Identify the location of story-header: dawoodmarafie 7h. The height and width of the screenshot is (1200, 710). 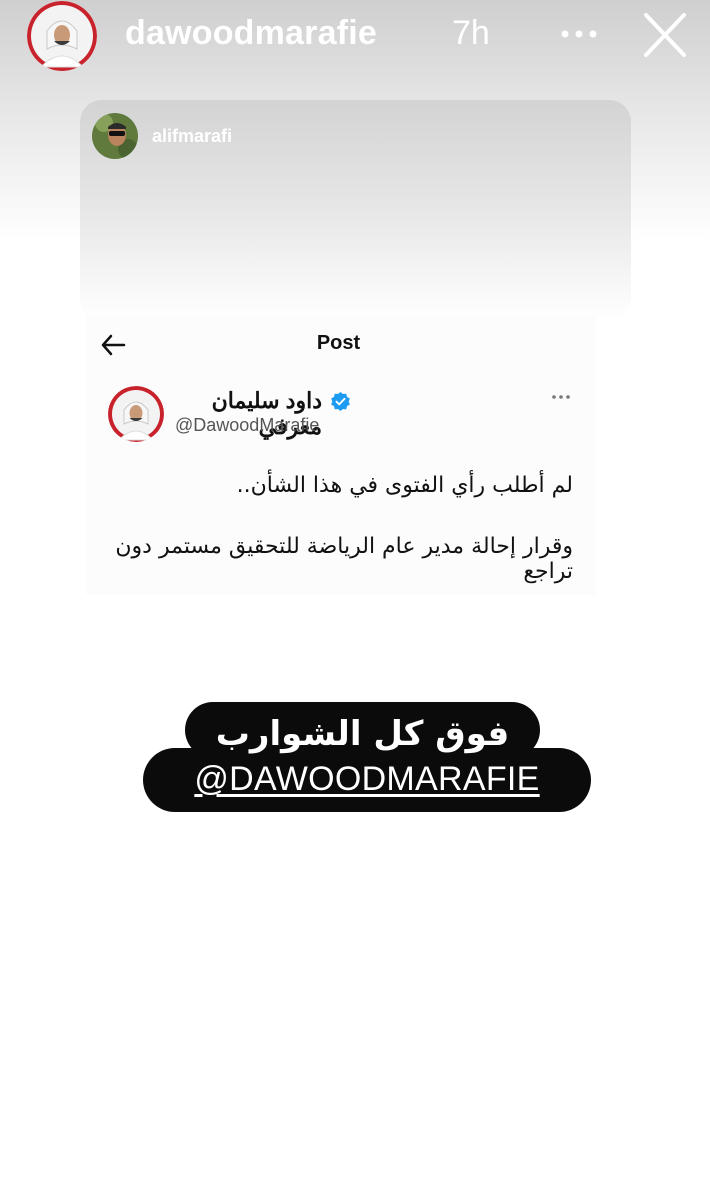
(355, 36).